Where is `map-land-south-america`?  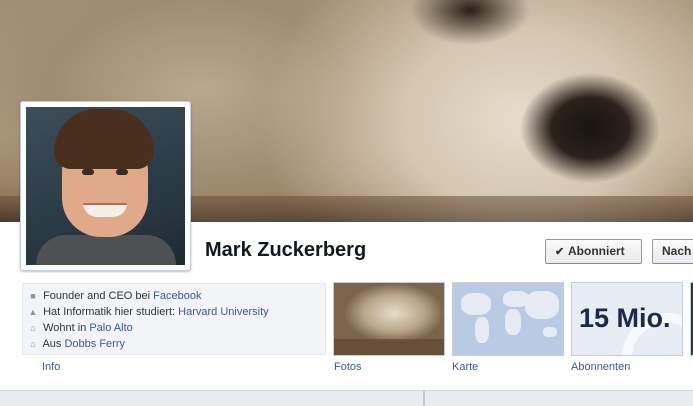
map-land-south-america is located at coordinates (482, 330).